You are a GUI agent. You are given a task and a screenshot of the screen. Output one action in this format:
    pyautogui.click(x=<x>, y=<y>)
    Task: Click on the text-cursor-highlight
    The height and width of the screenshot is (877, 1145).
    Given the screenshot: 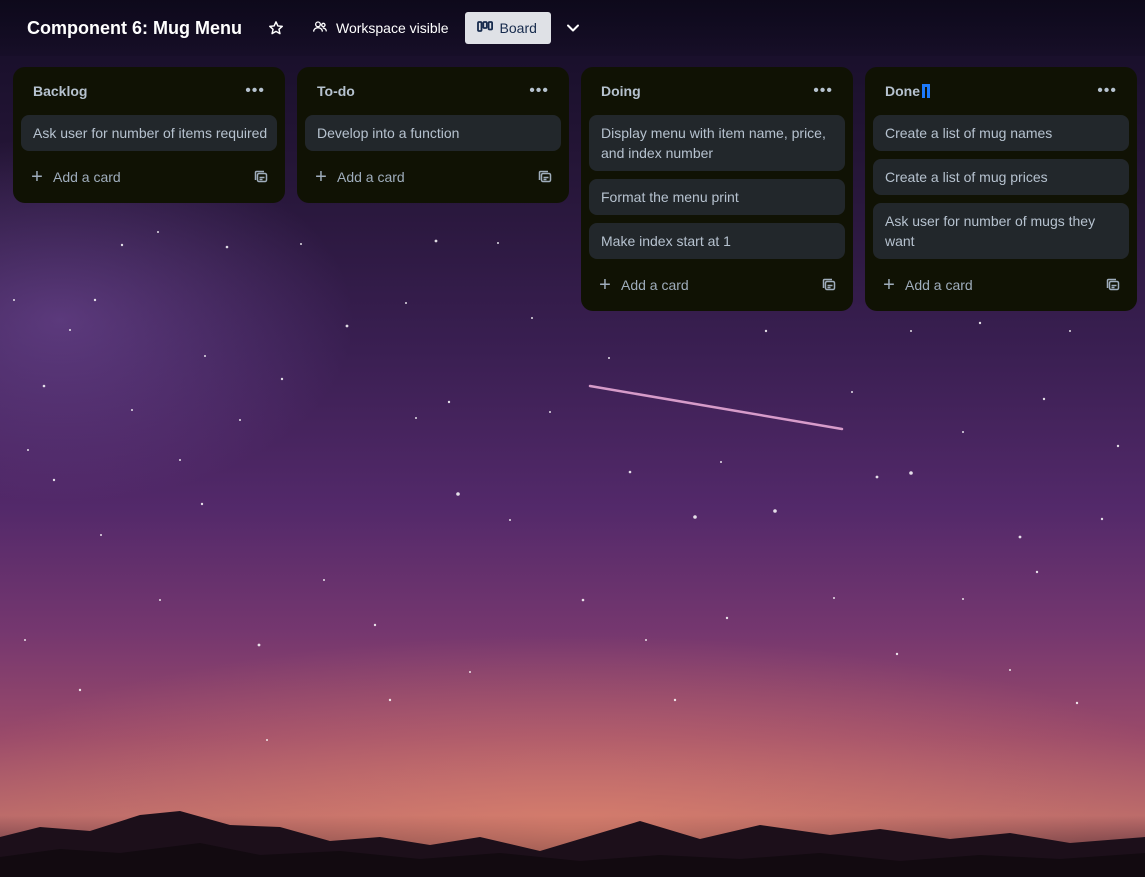 What is the action you would take?
    pyautogui.click(x=926, y=91)
    